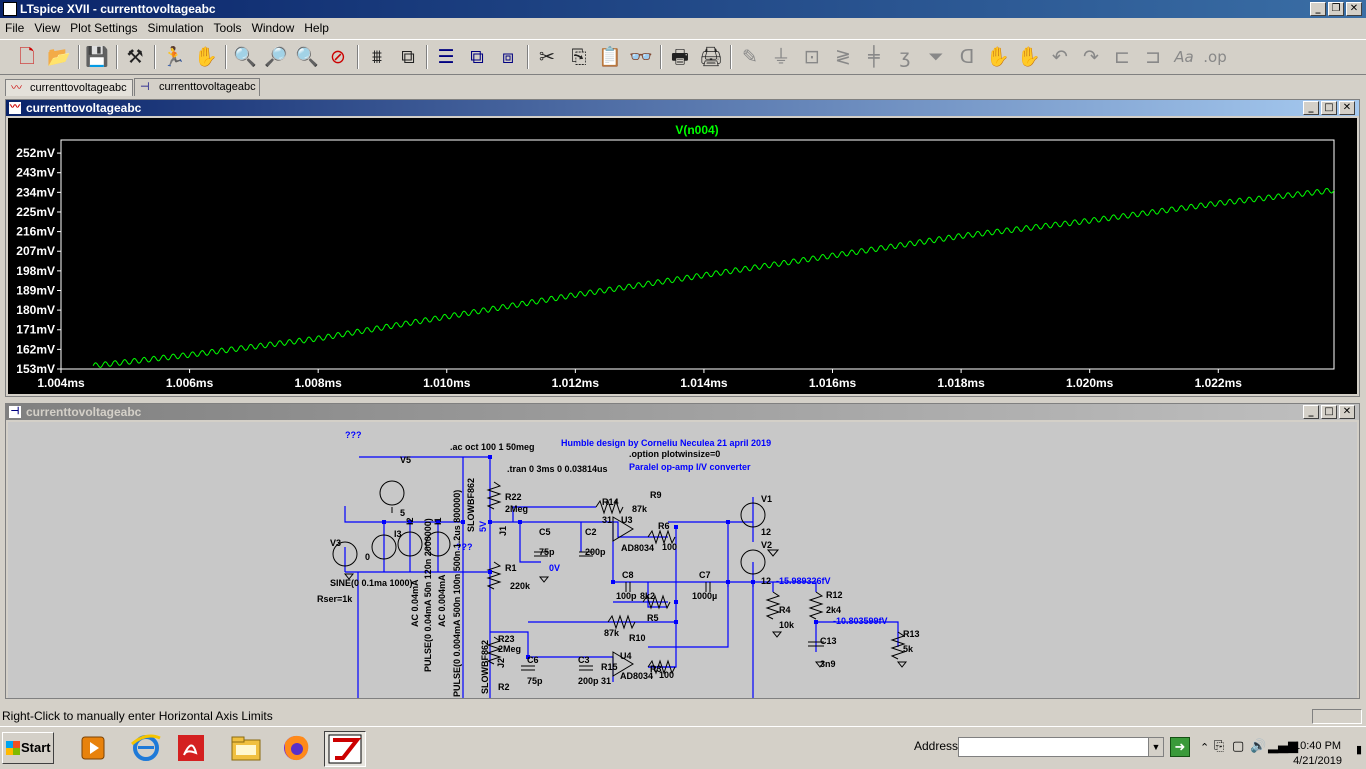  What do you see at coordinates (610, 502) in the screenshot?
I see `schematic-label: R14` at bounding box center [610, 502].